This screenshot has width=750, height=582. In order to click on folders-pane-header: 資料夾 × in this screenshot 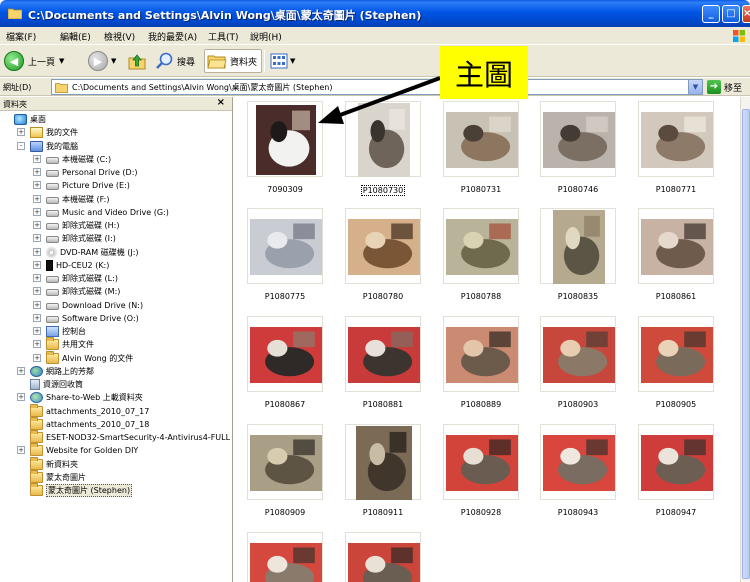, I will do `click(116, 104)`.